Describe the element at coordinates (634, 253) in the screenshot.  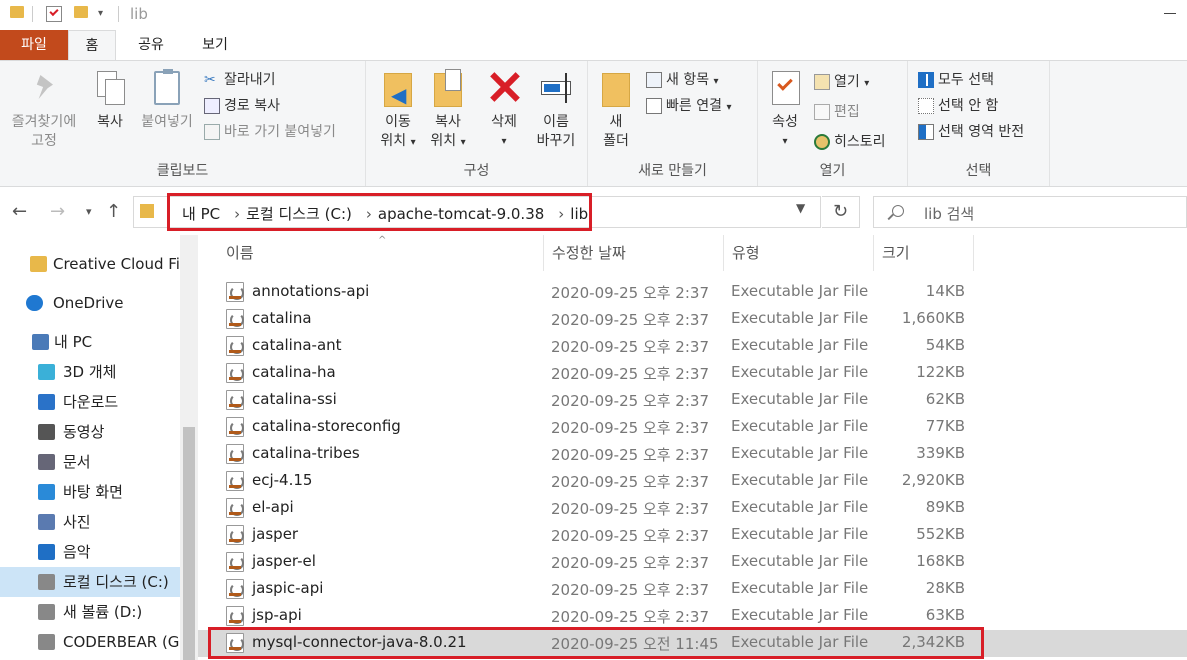
I see `column-header-date: 수정한 날짜` at that location.